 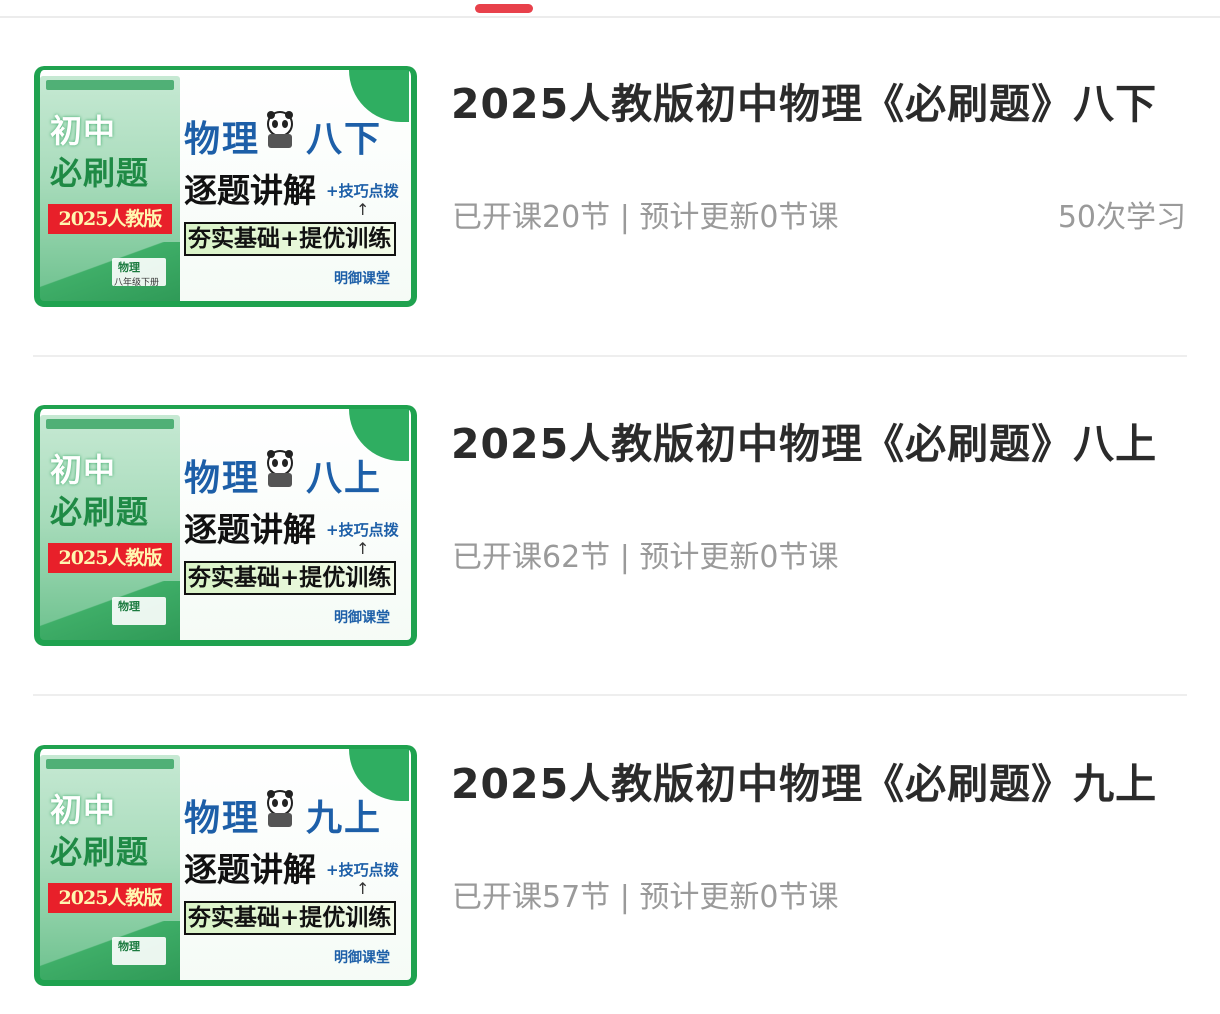 I want to click on course-meta: 已开课57节 | 预计更新0节课, so click(x=645, y=897).